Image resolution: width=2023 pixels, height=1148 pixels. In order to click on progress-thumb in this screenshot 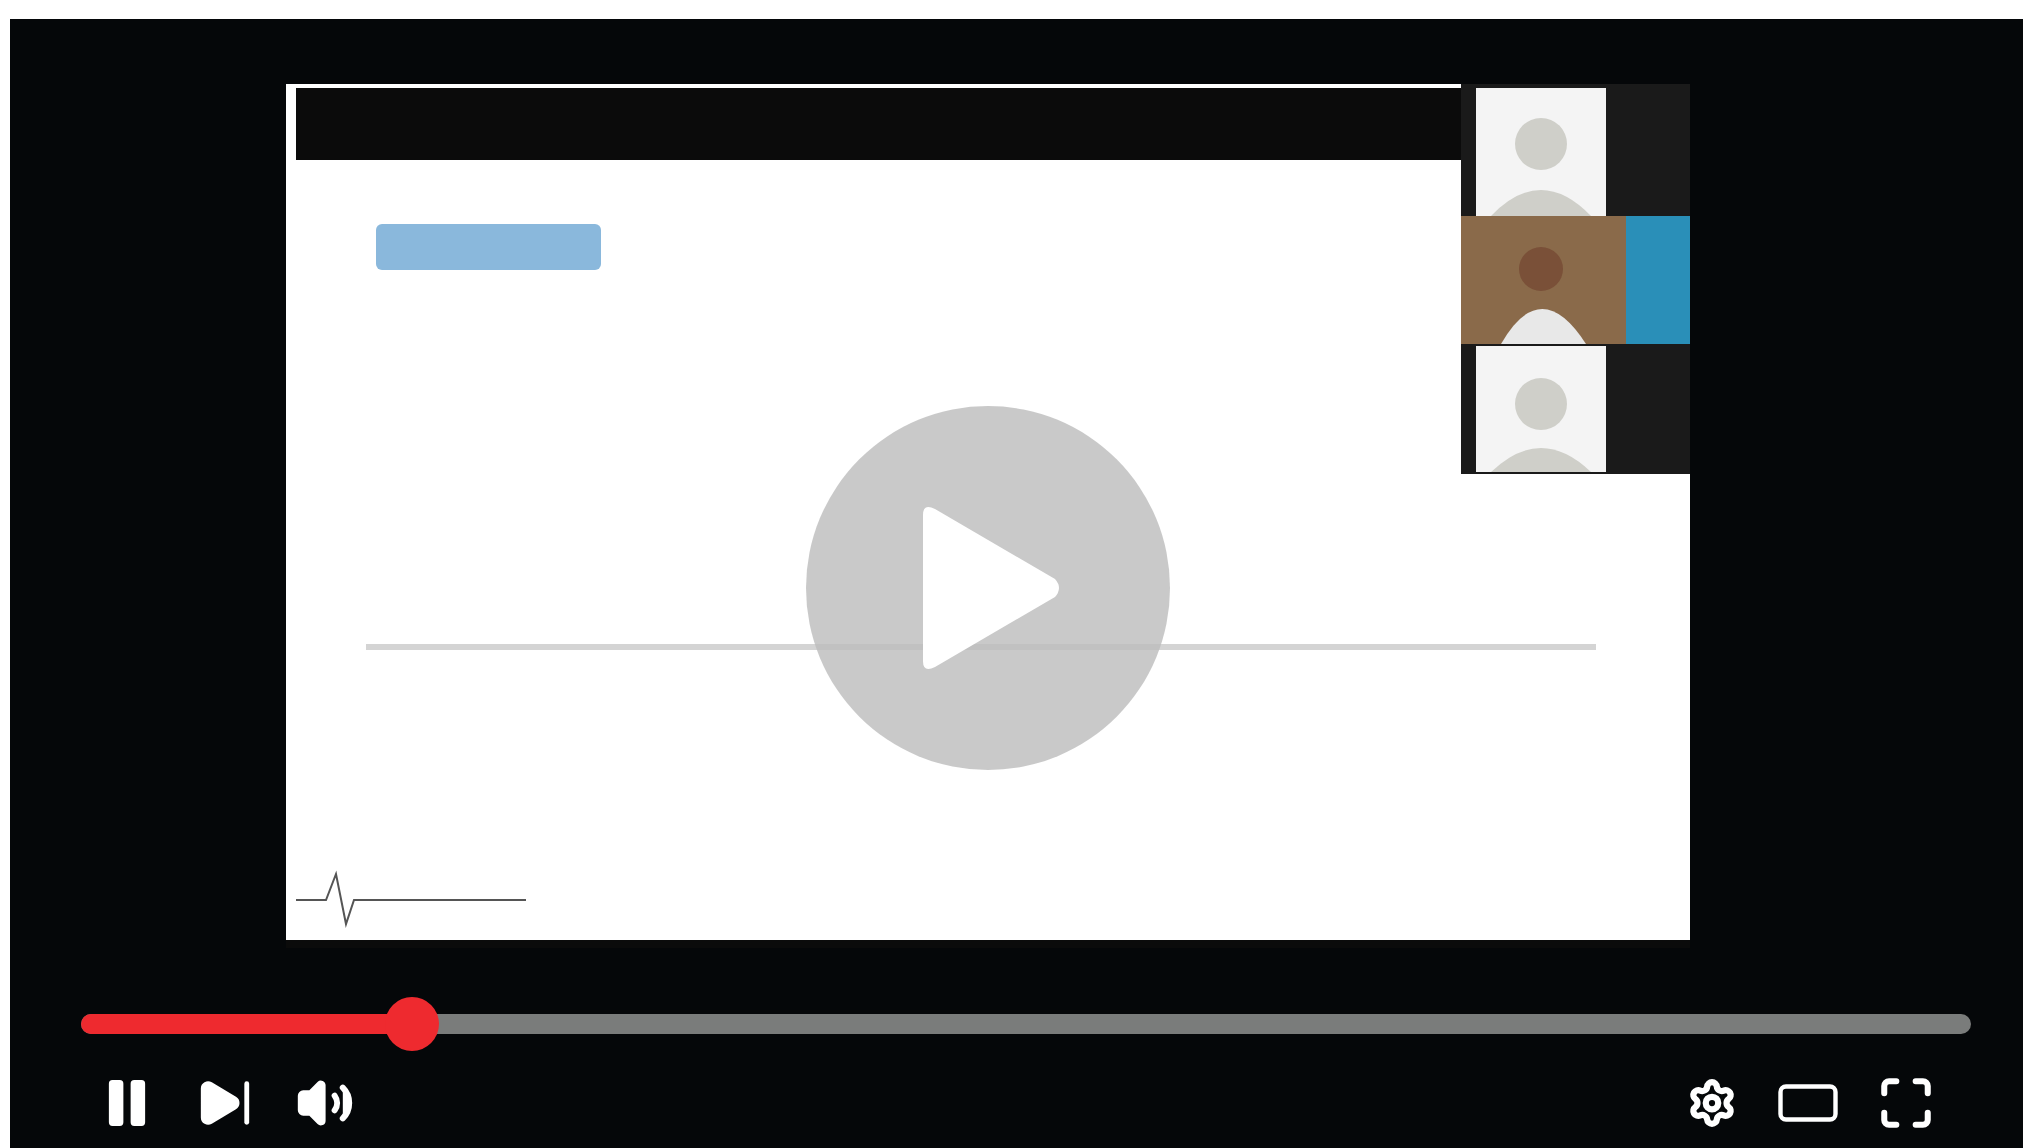, I will do `click(411, 1024)`.